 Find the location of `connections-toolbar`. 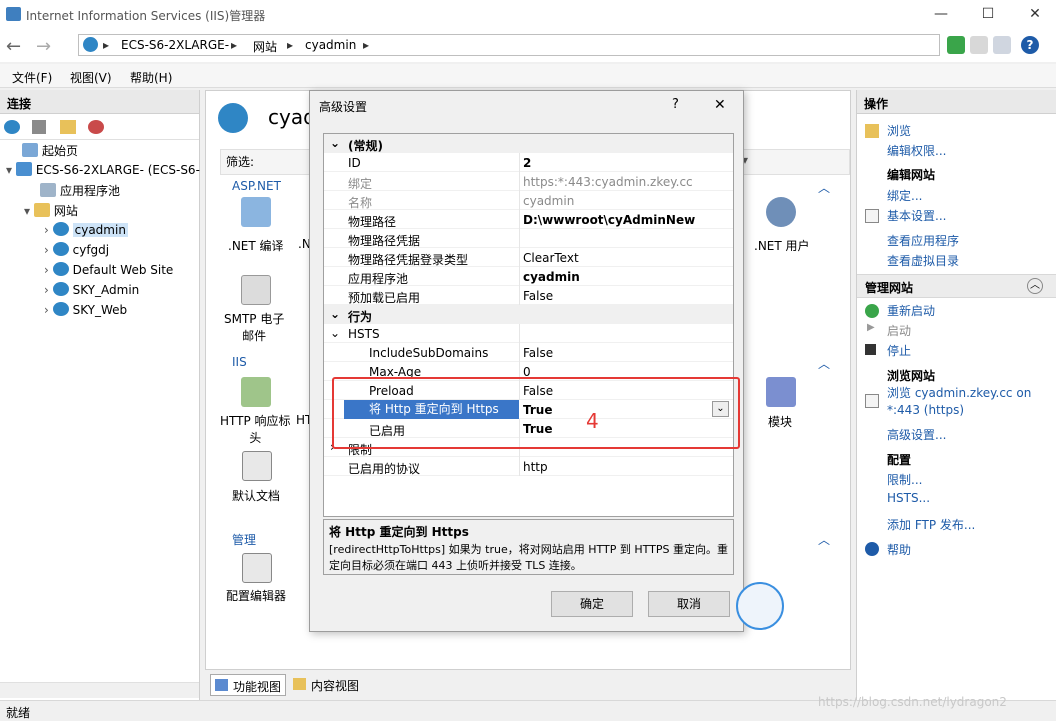

connections-toolbar is located at coordinates (99, 127).